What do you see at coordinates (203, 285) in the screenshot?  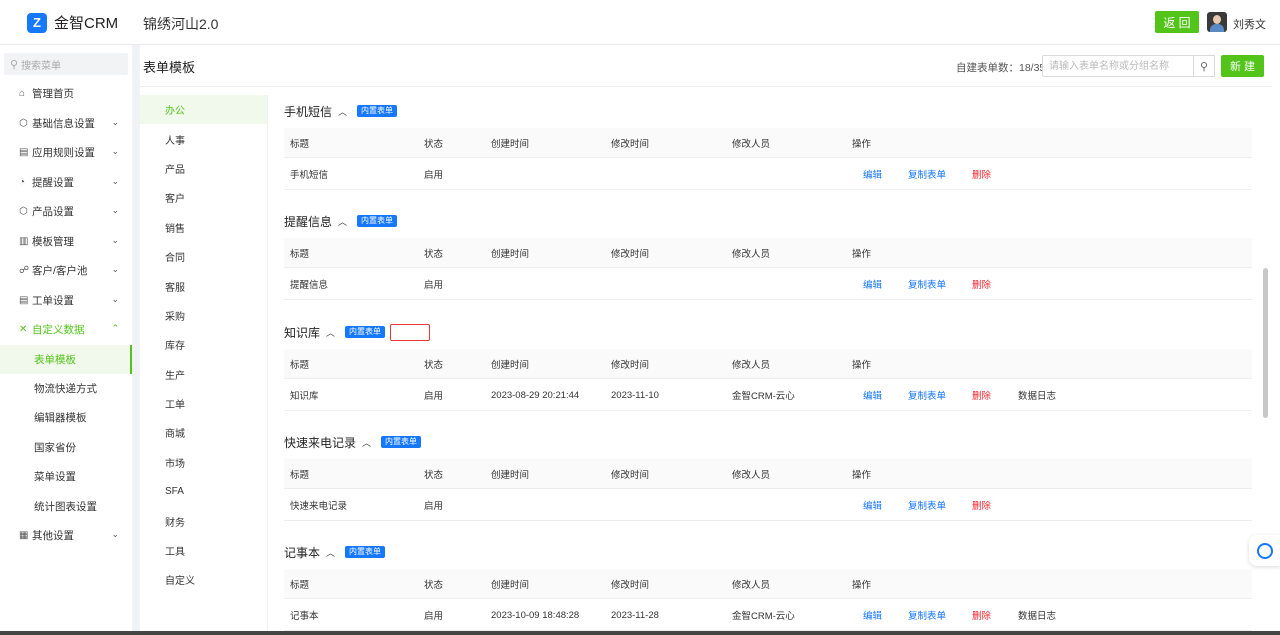 I see `category-item: 客服` at bounding box center [203, 285].